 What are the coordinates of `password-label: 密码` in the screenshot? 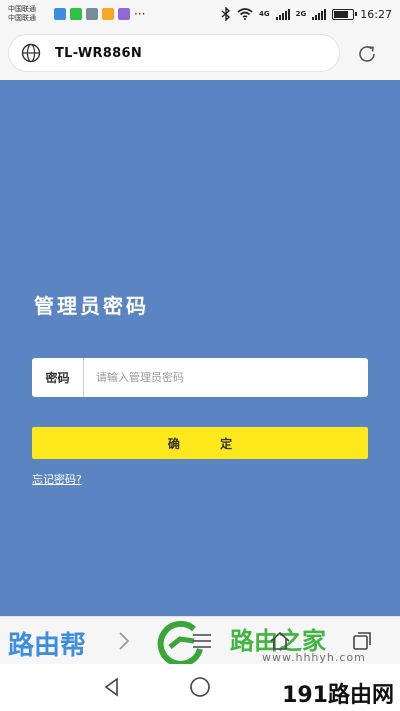 It's located at (58, 377).